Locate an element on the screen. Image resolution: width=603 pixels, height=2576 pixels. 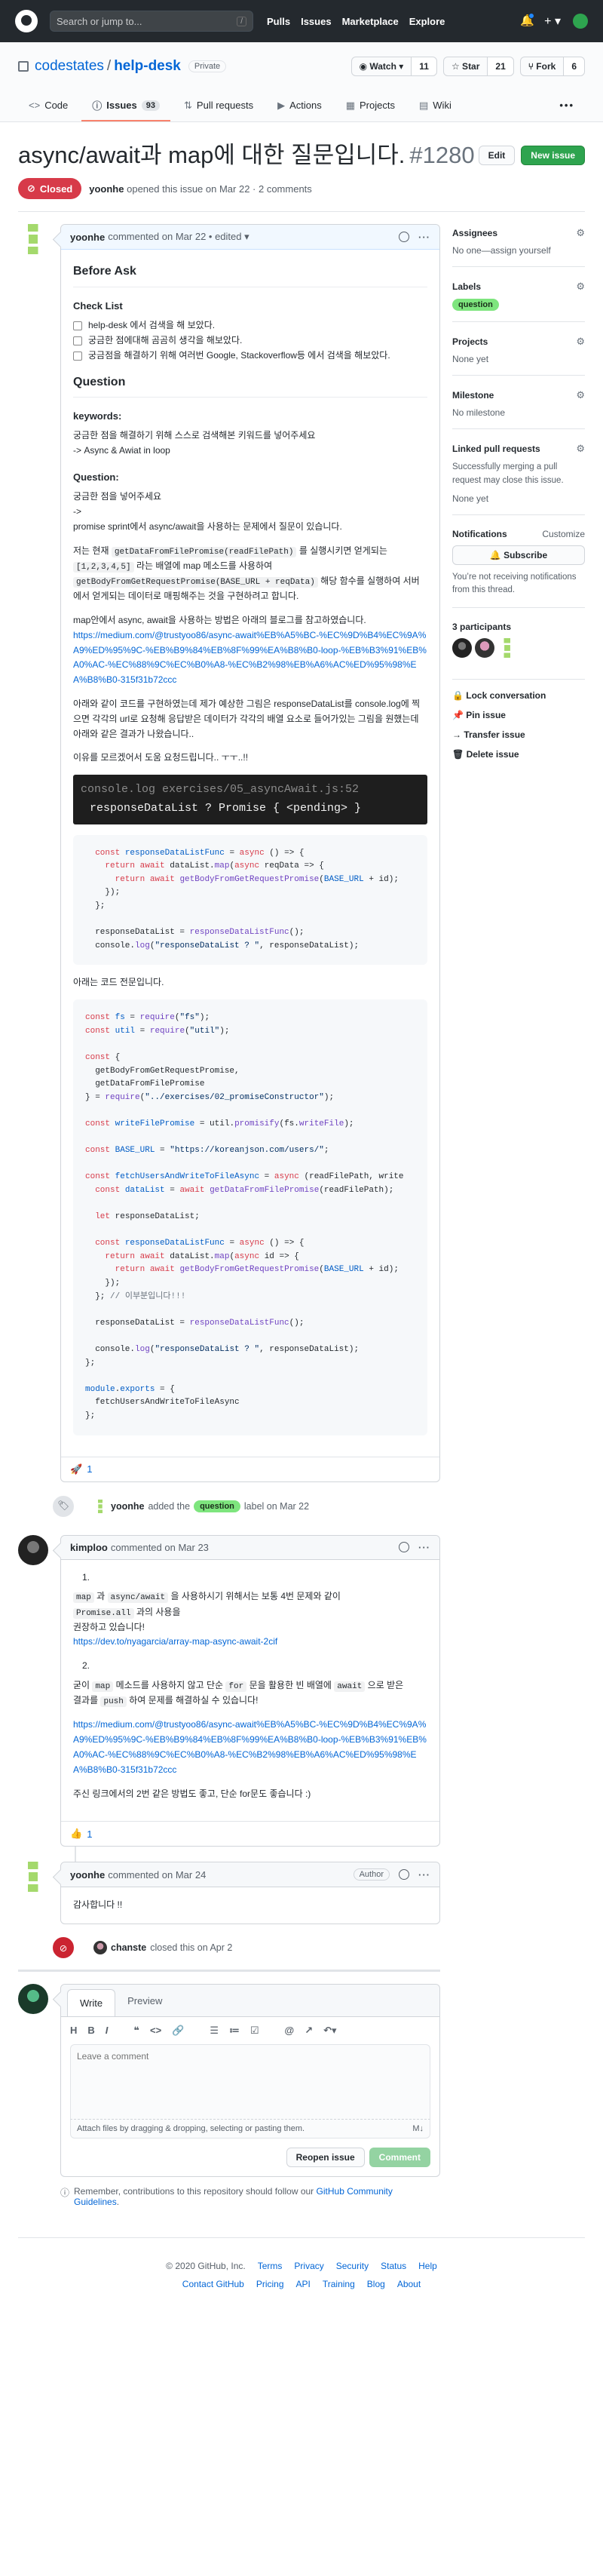
pin-issue-button: 📌 Pin issue is located at coordinates (518, 715).